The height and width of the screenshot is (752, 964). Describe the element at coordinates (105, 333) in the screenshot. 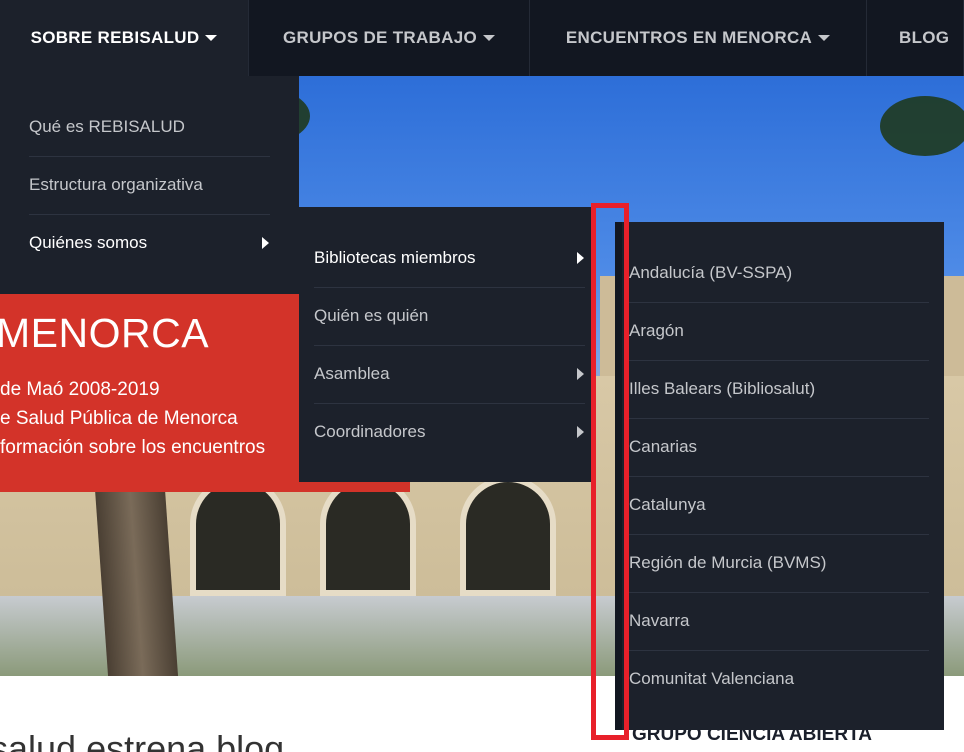

I see `hero-title: MENORCA` at that location.